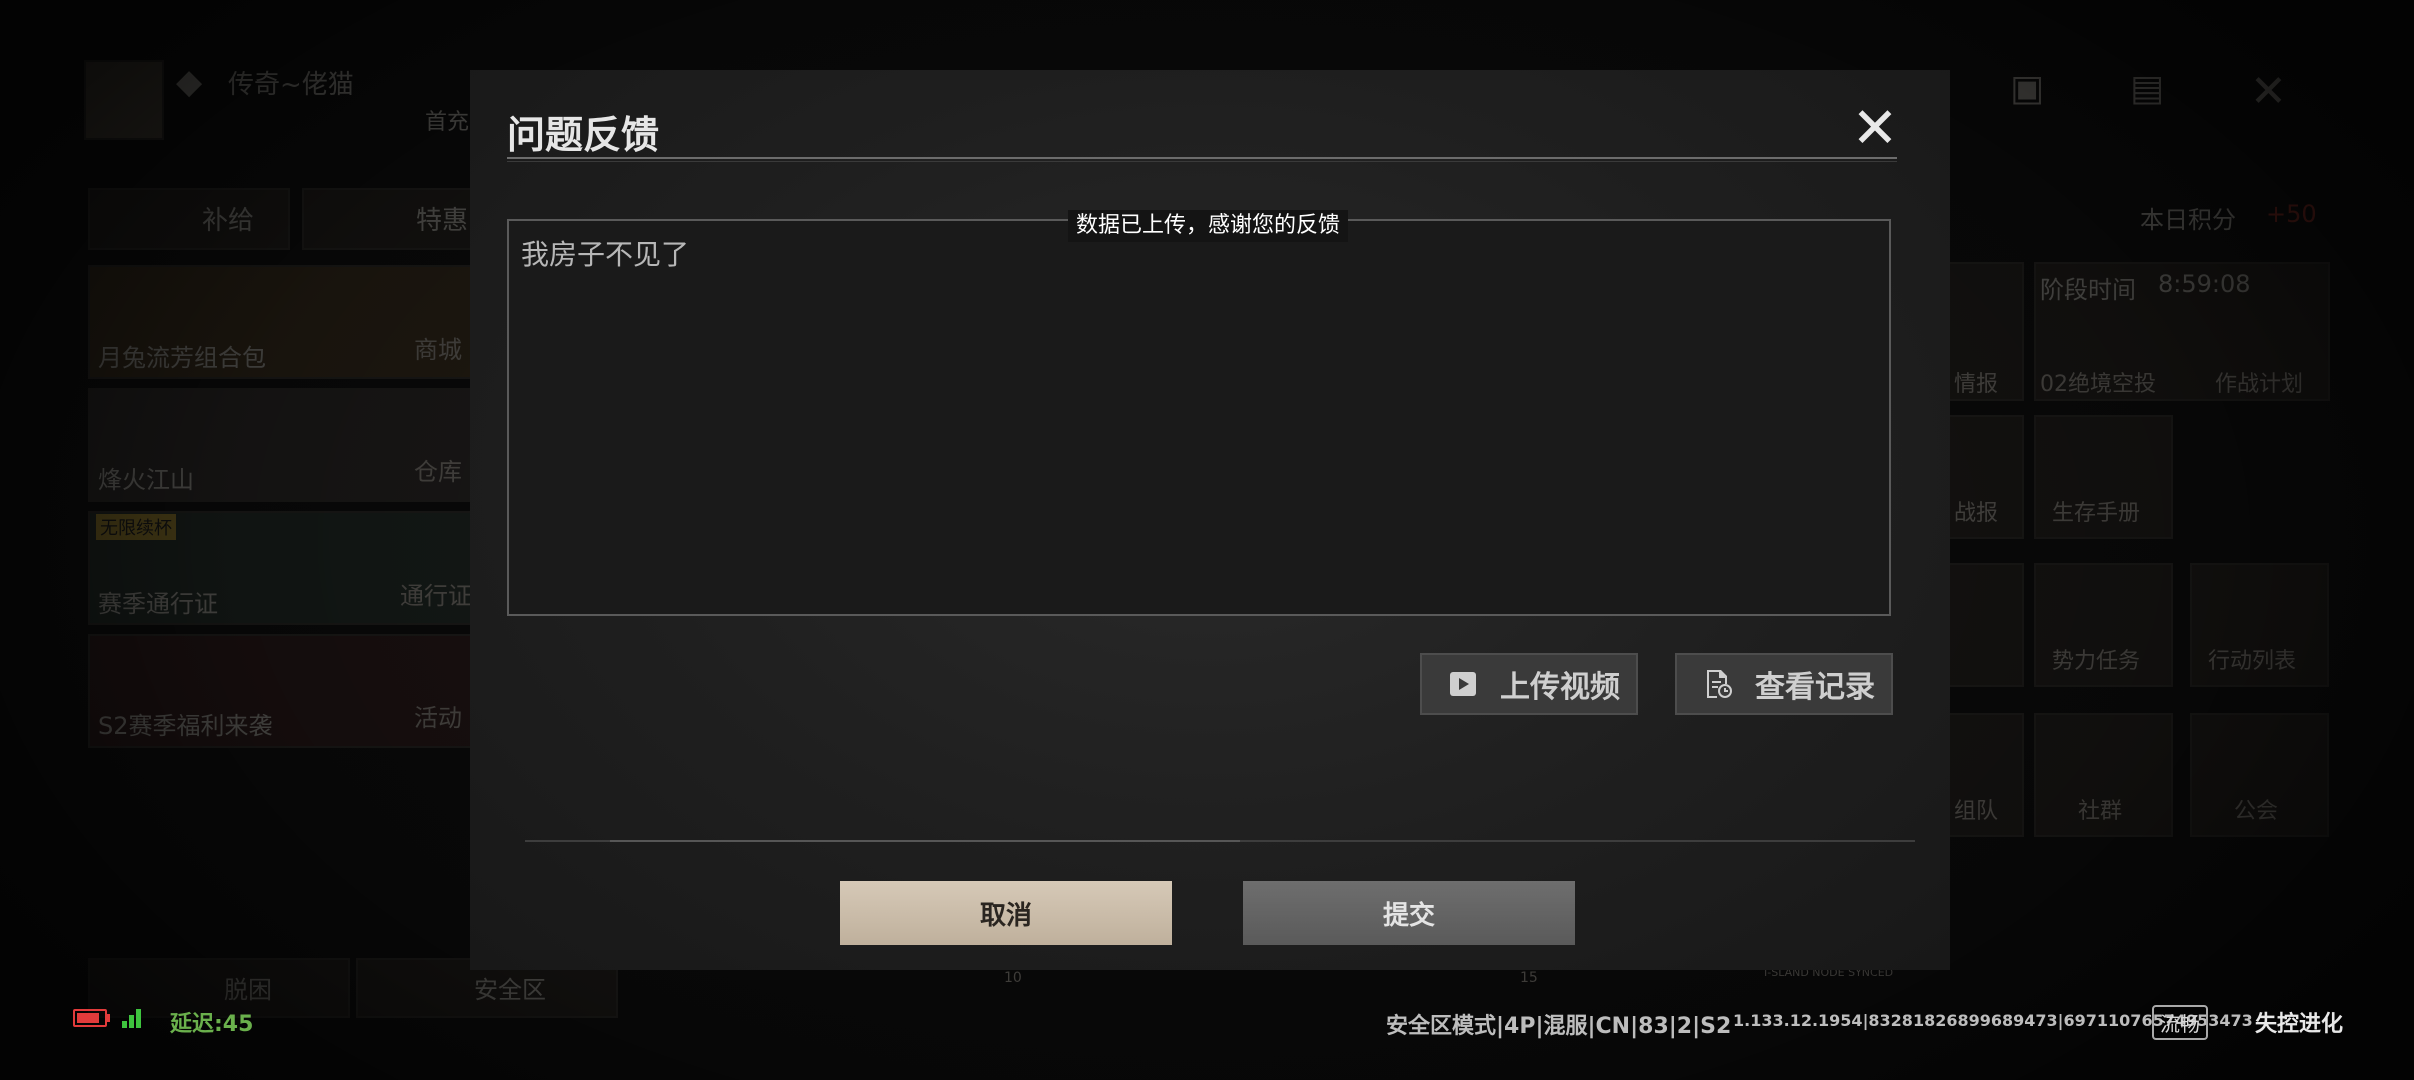 This screenshot has width=2414, height=1080. I want to click on battery-level-fill, so click(88, 1018).